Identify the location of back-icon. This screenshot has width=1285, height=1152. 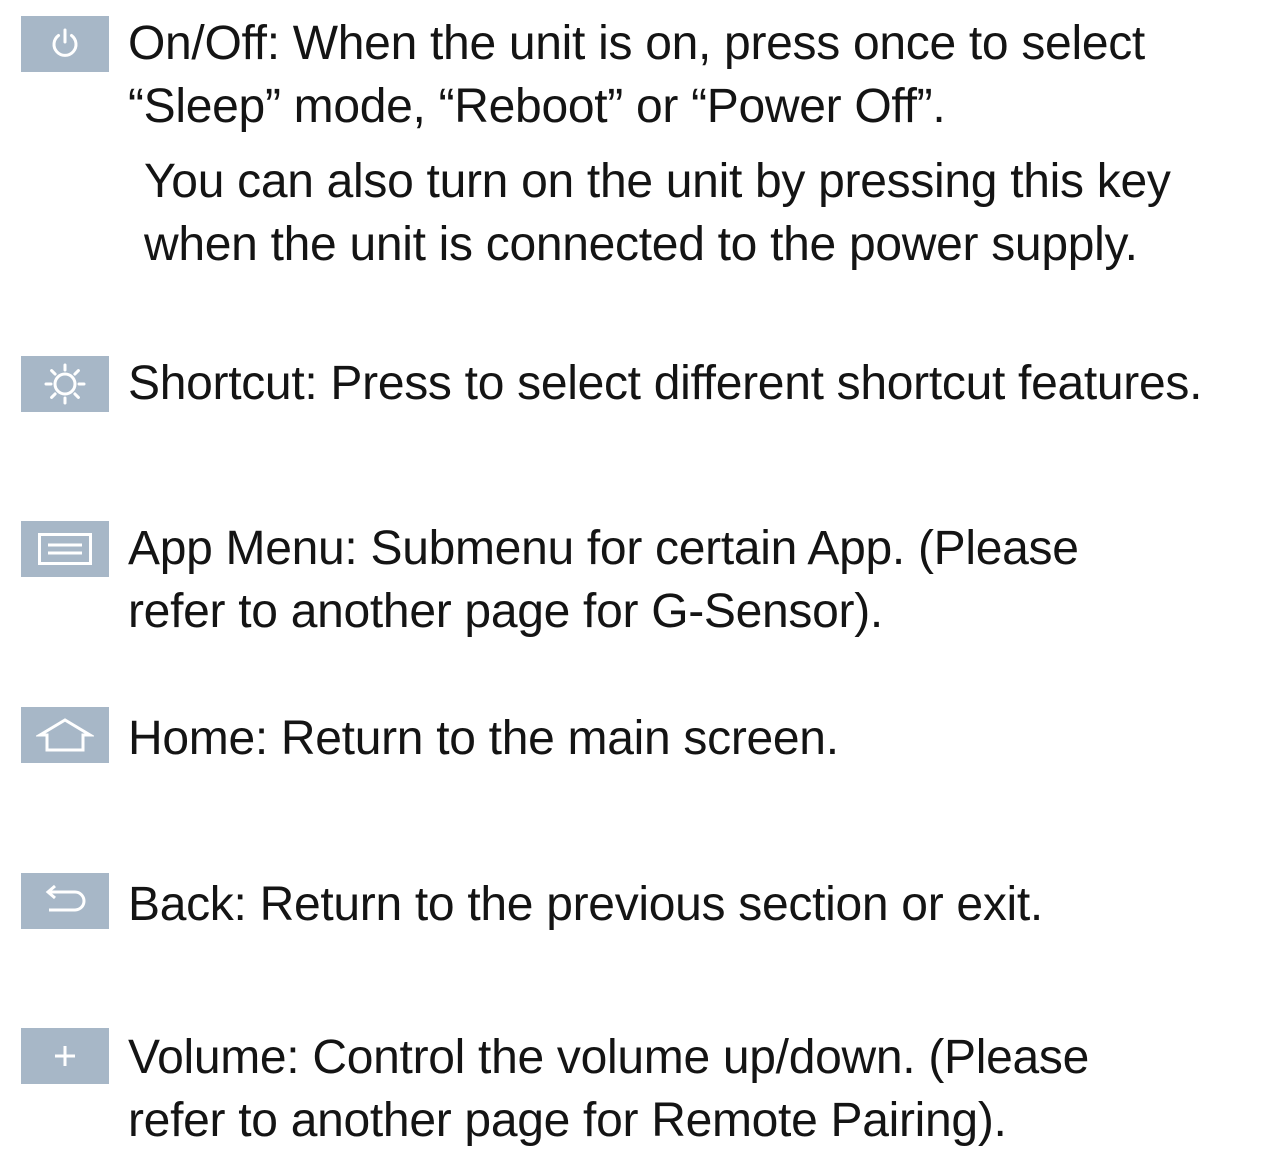
(65, 901).